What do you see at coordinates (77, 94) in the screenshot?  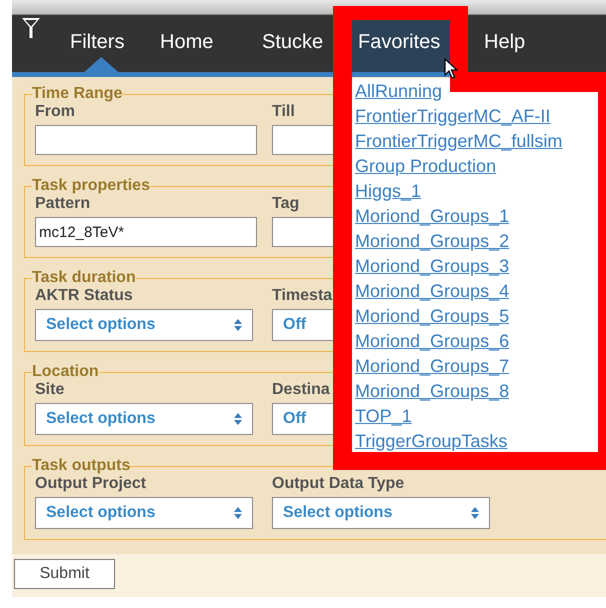 I see `section-legend: Time Range` at bounding box center [77, 94].